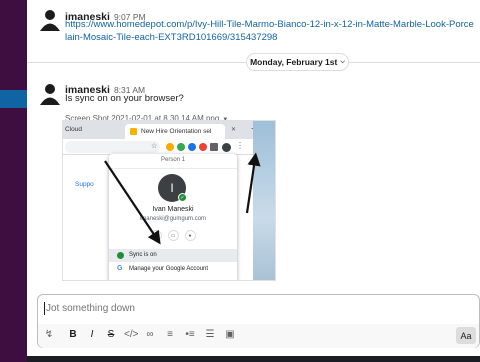  I want to click on chevron-down-icon: ⌵, so click(342, 61).